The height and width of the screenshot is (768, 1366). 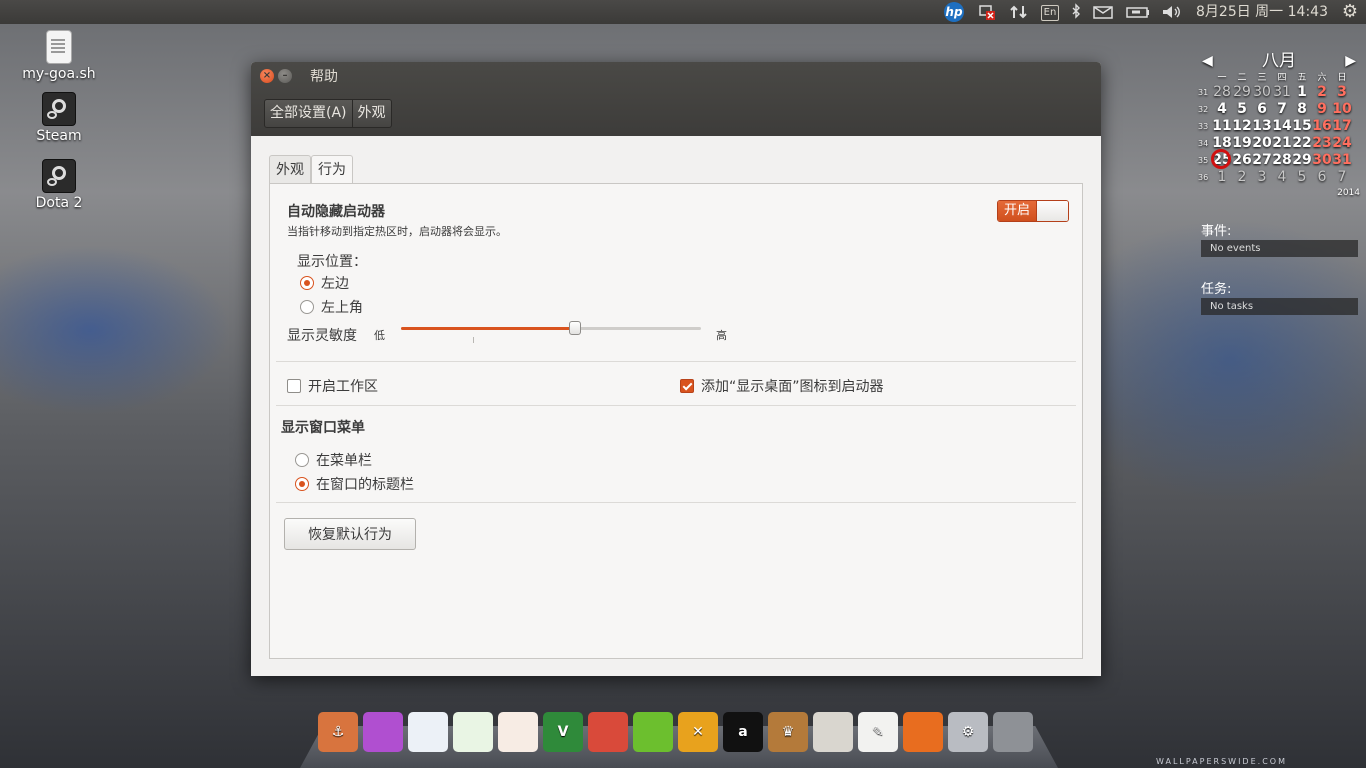 What do you see at coordinates (987, 12) in the screenshot?
I see `network-disconnected-icon` at bounding box center [987, 12].